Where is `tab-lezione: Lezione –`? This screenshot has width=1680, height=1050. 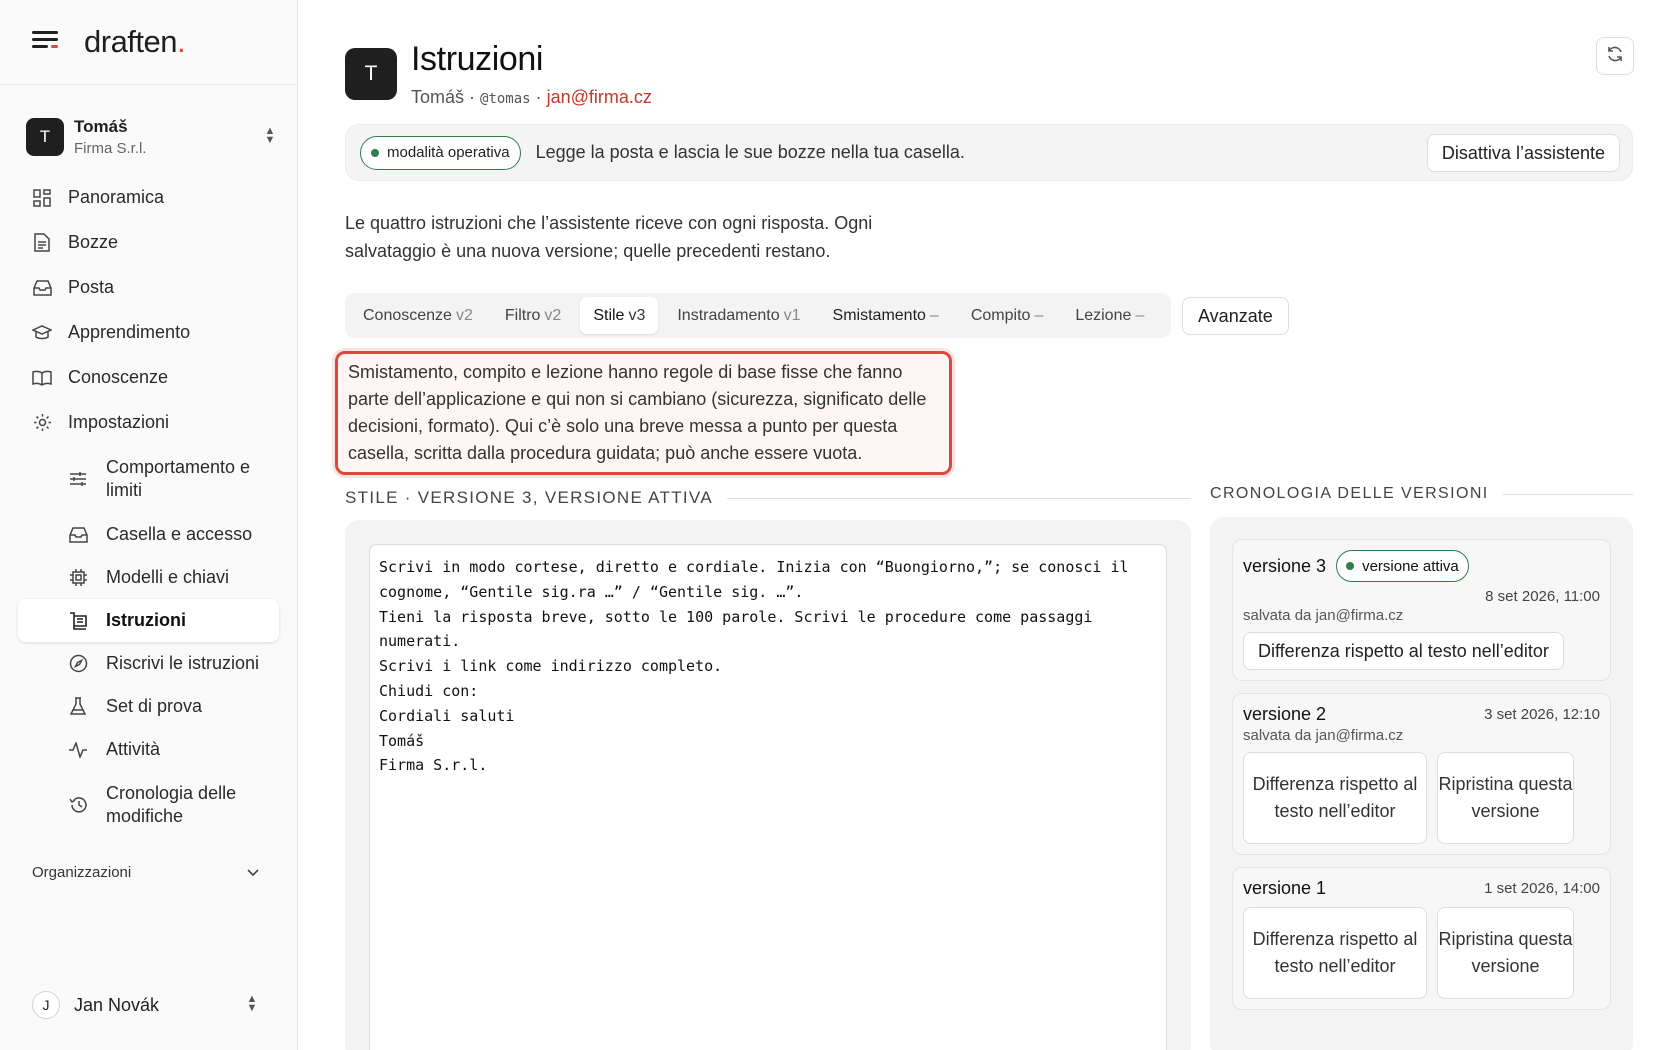 tab-lezione: Lezione – is located at coordinates (1109, 315).